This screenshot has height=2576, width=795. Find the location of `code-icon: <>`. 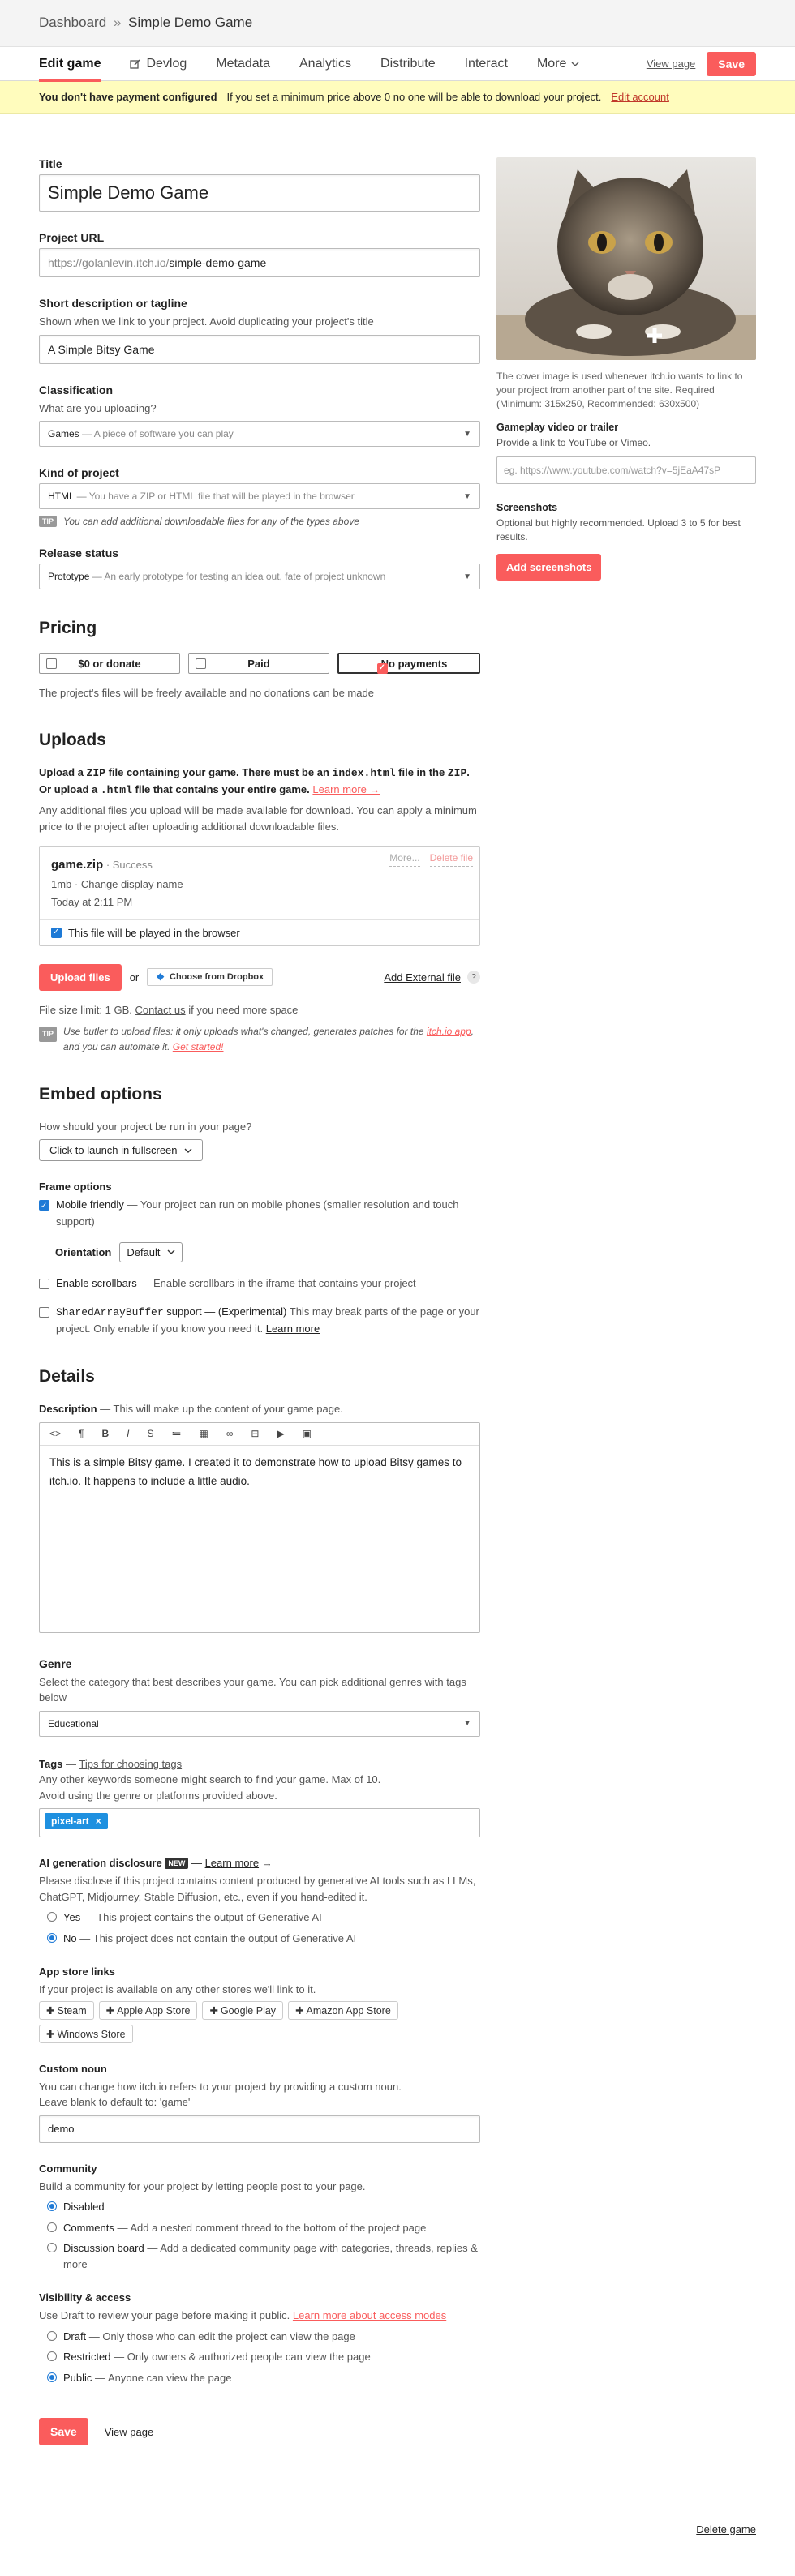

code-icon: <> is located at coordinates (55, 1433).